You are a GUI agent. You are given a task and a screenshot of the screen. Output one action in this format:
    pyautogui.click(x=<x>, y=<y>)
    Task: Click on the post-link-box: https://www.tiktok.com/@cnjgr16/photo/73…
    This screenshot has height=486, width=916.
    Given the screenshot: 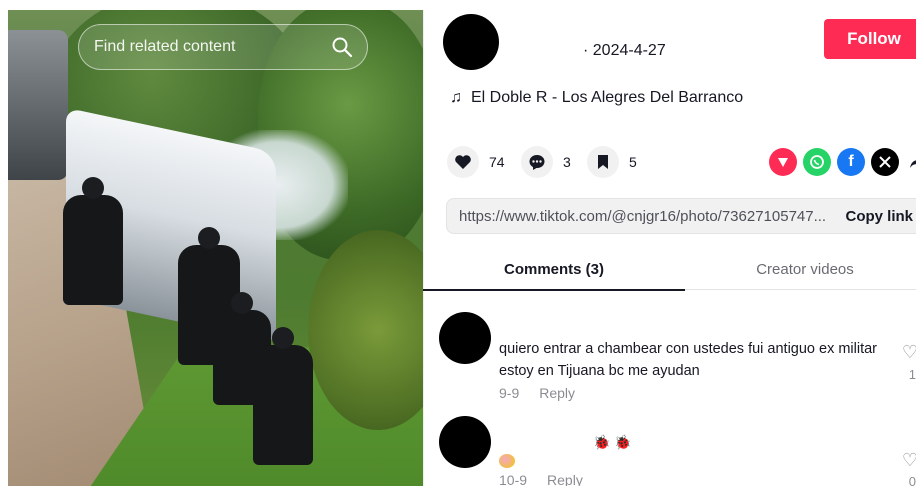 What is the action you would take?
    pyautogui.click(x=681, y=216)
    